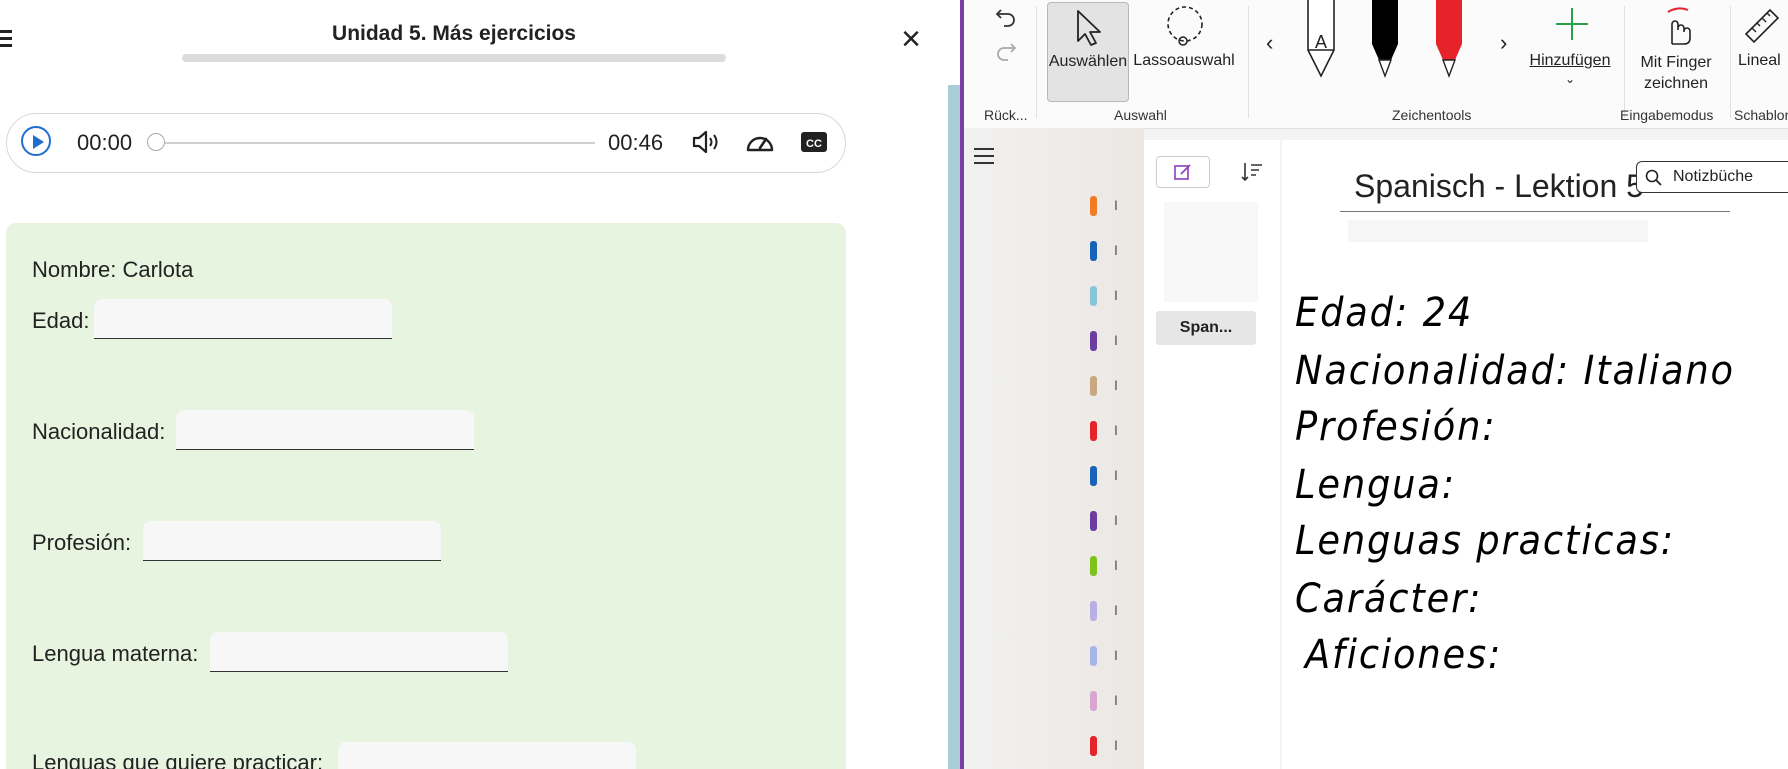  I want to click on profesion-field, so click(292, 541).